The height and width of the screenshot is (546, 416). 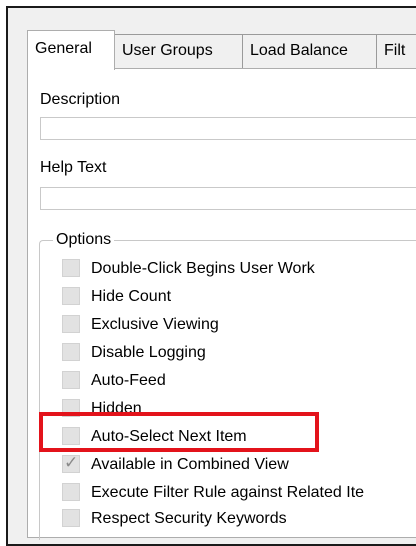 I want to click on checkbox-checked: ✓, so click(x=71, y=463).